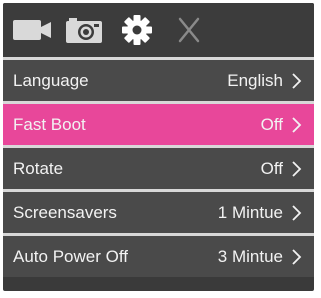 This screenshot has height=298, width=321. Describe the element at coordinates (250, 212) in the screenshot. I see `menu-item-value: 1 Mintue` at that location.